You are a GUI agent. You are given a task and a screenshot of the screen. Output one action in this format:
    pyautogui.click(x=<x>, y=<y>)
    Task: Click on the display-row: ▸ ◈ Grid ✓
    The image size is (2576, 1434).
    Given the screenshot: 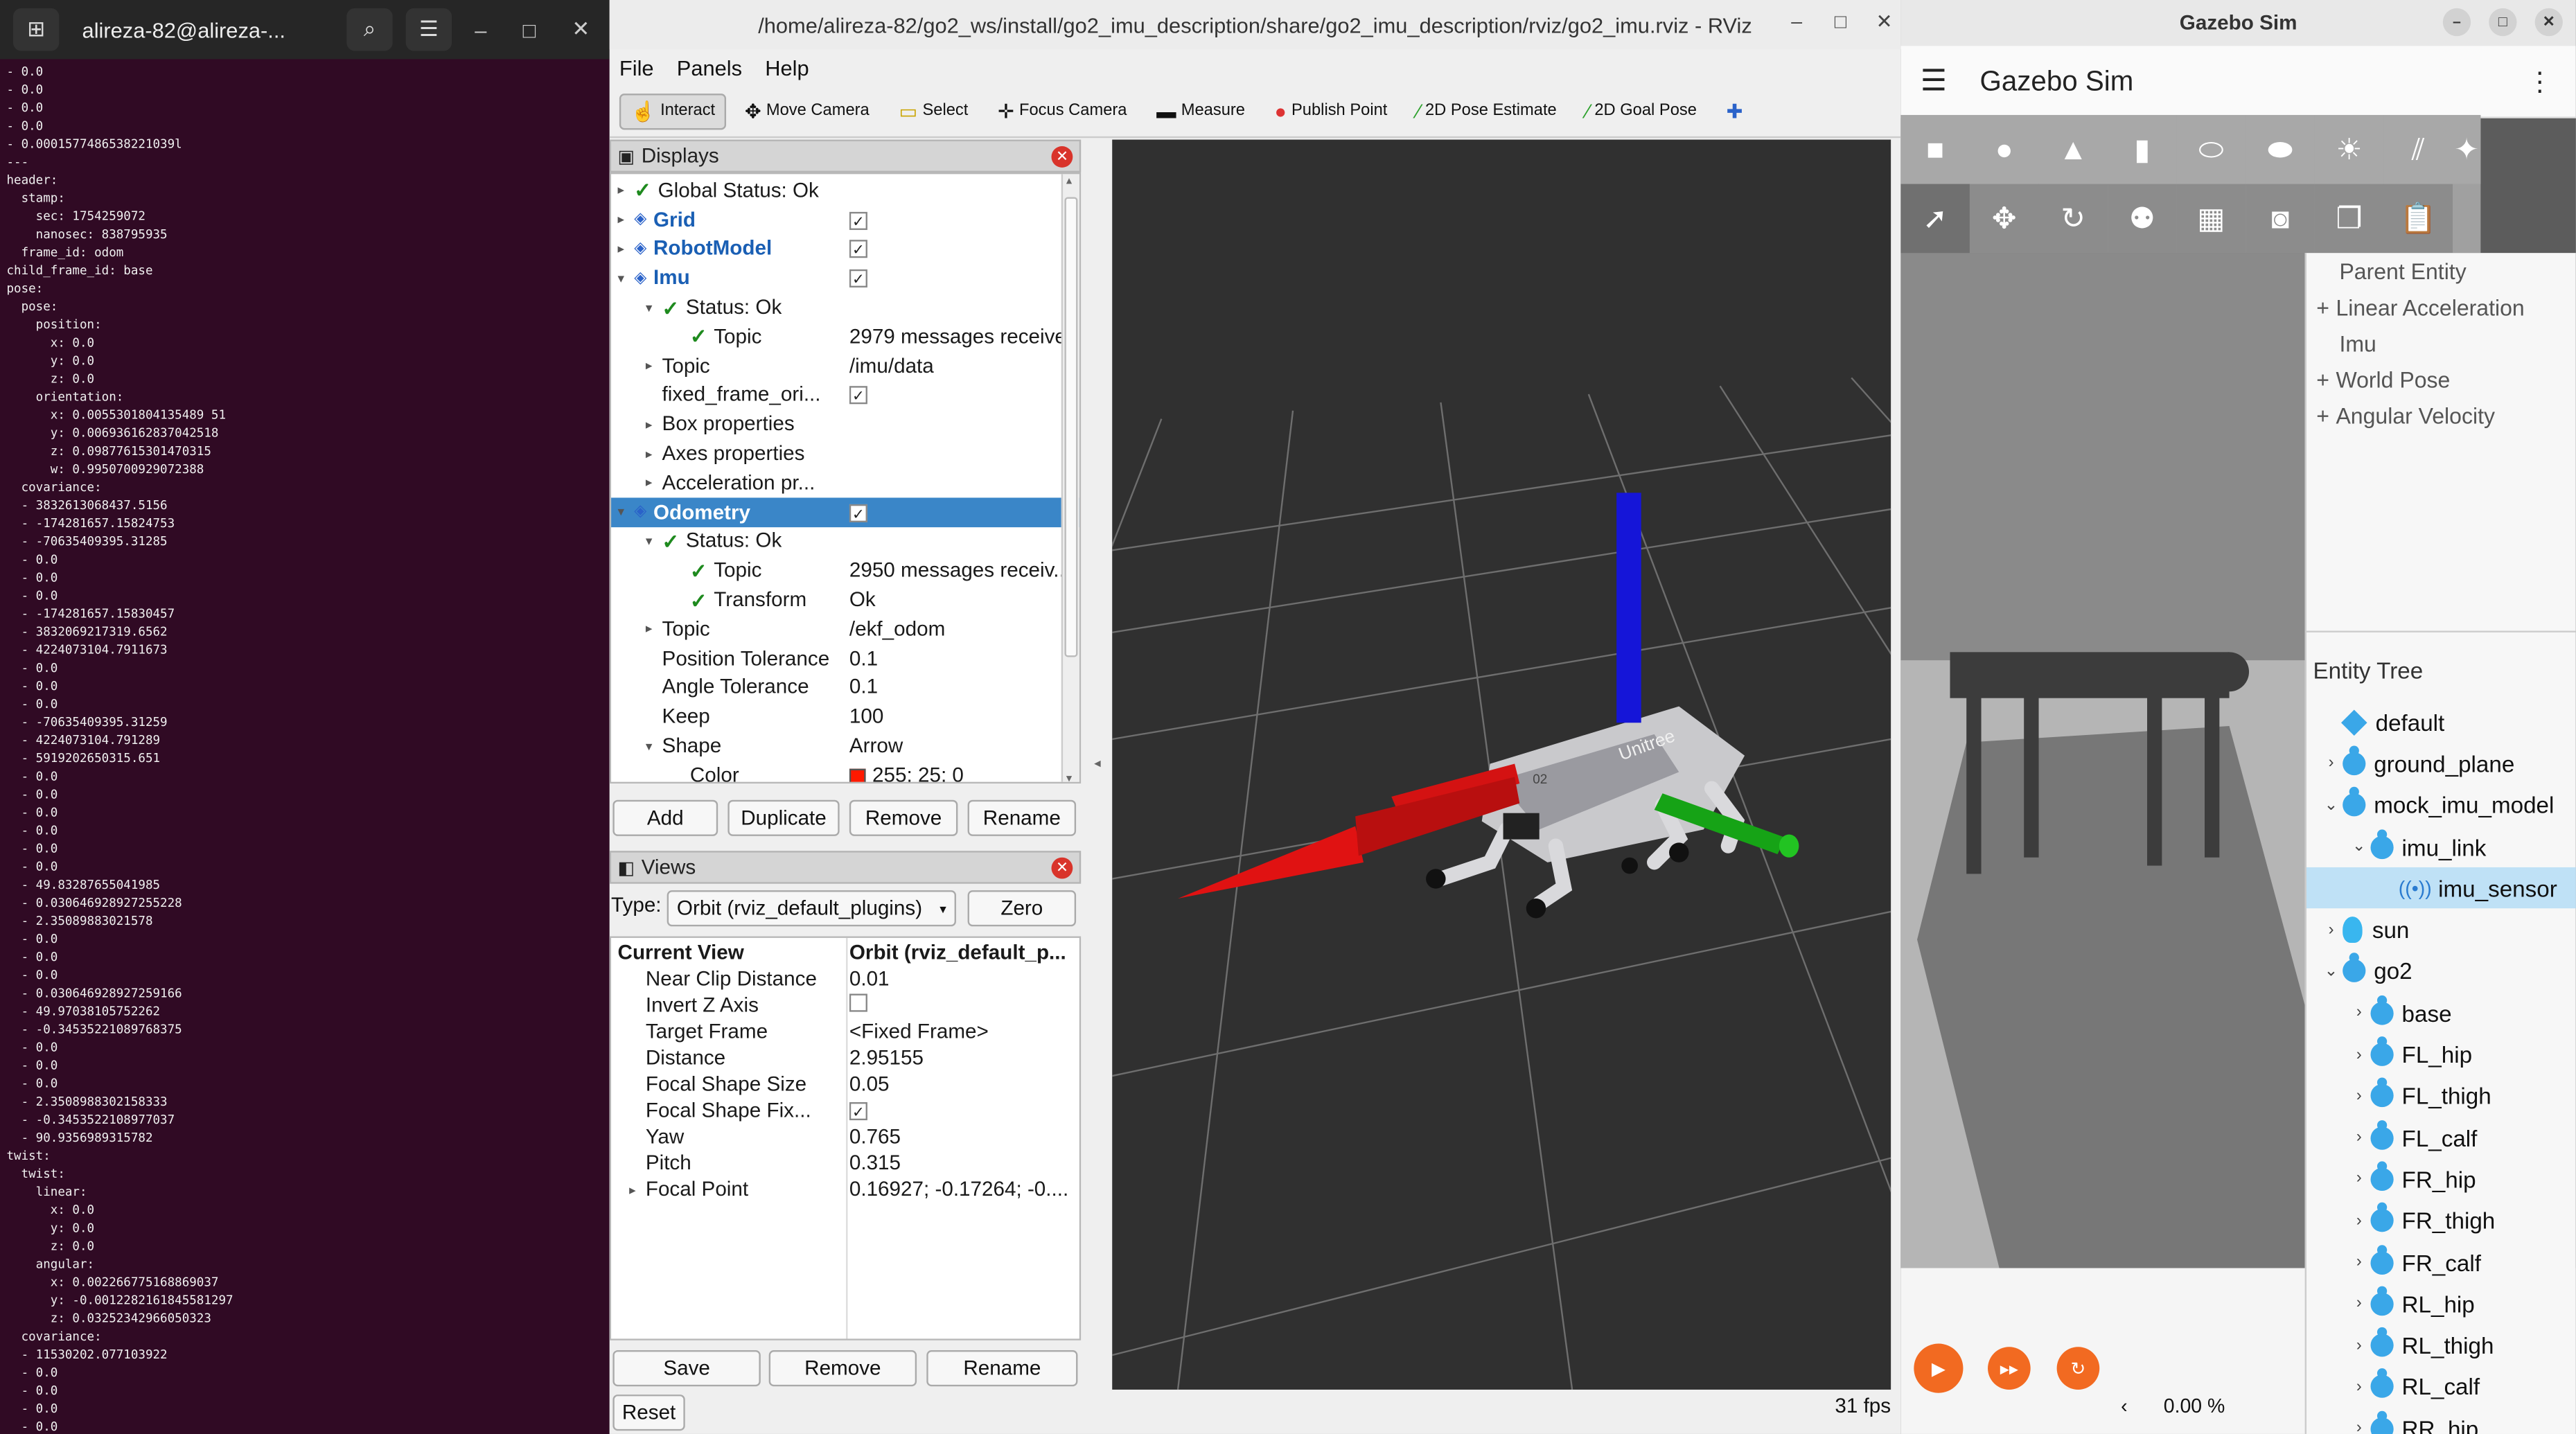 What is the action you would take?
    pyautogui.click(x=845, y=220)
    